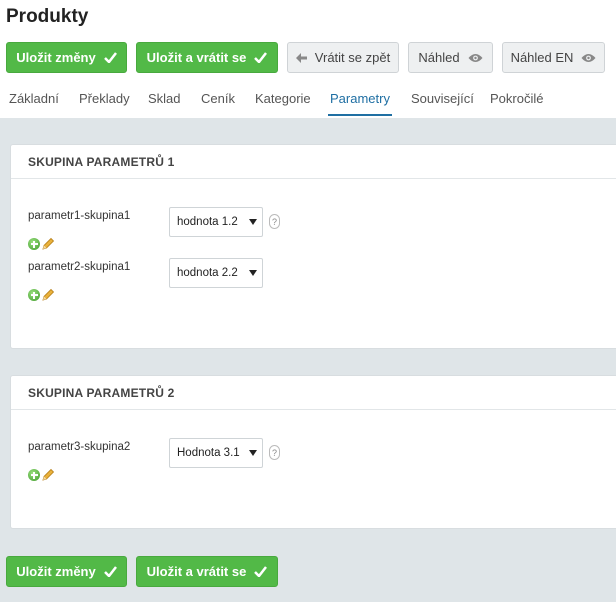  I want to click on back-button: Vrátit se zpět, so click(343, 57).